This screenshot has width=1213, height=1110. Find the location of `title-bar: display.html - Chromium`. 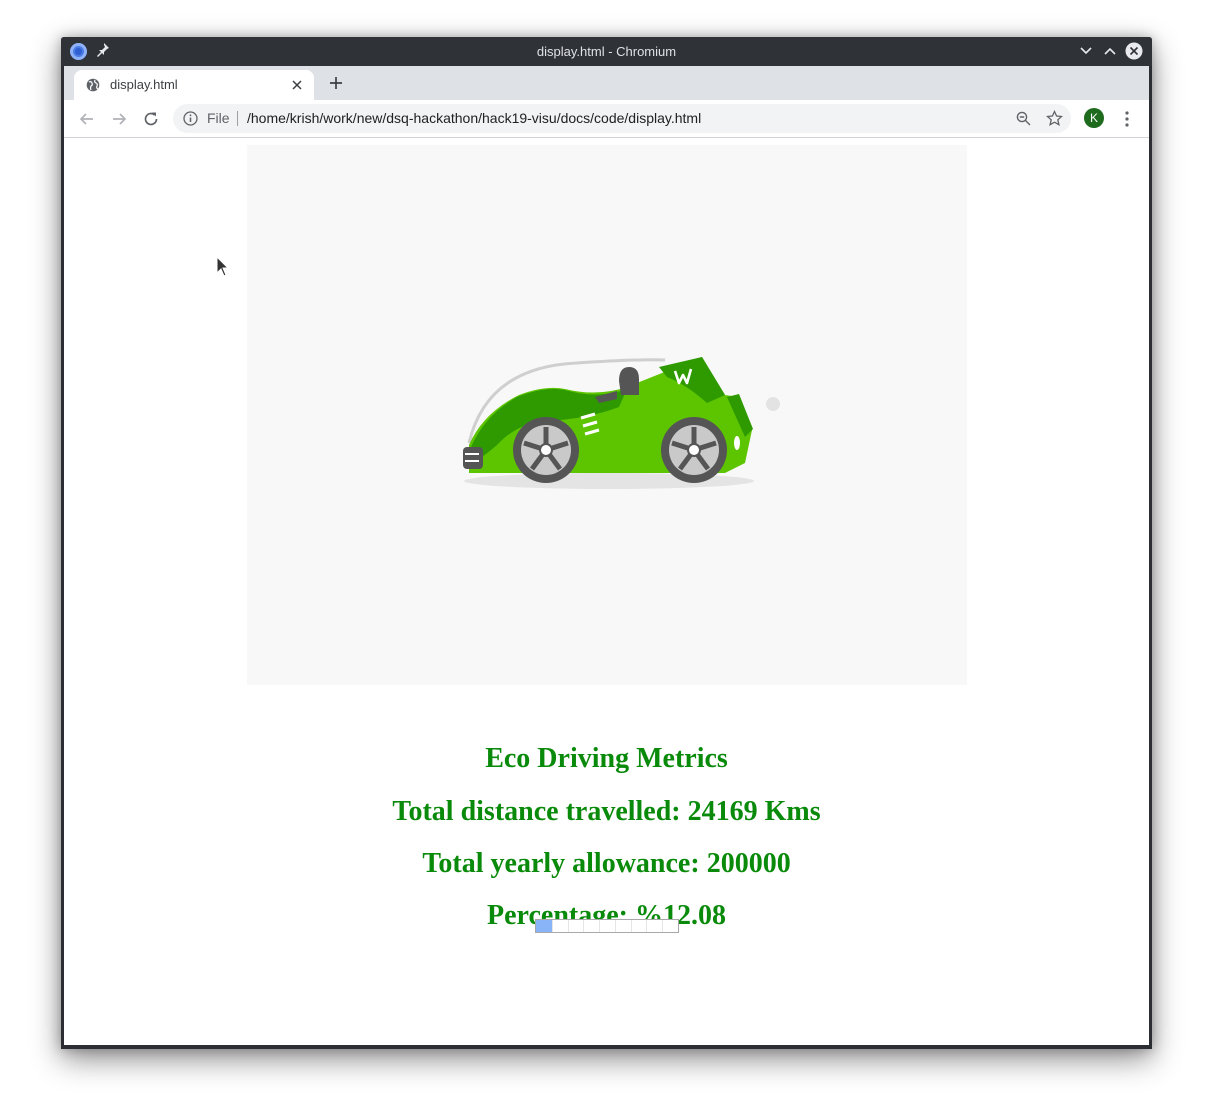

title-bar: display.html - Chromium is located at coordinates (606, 51).